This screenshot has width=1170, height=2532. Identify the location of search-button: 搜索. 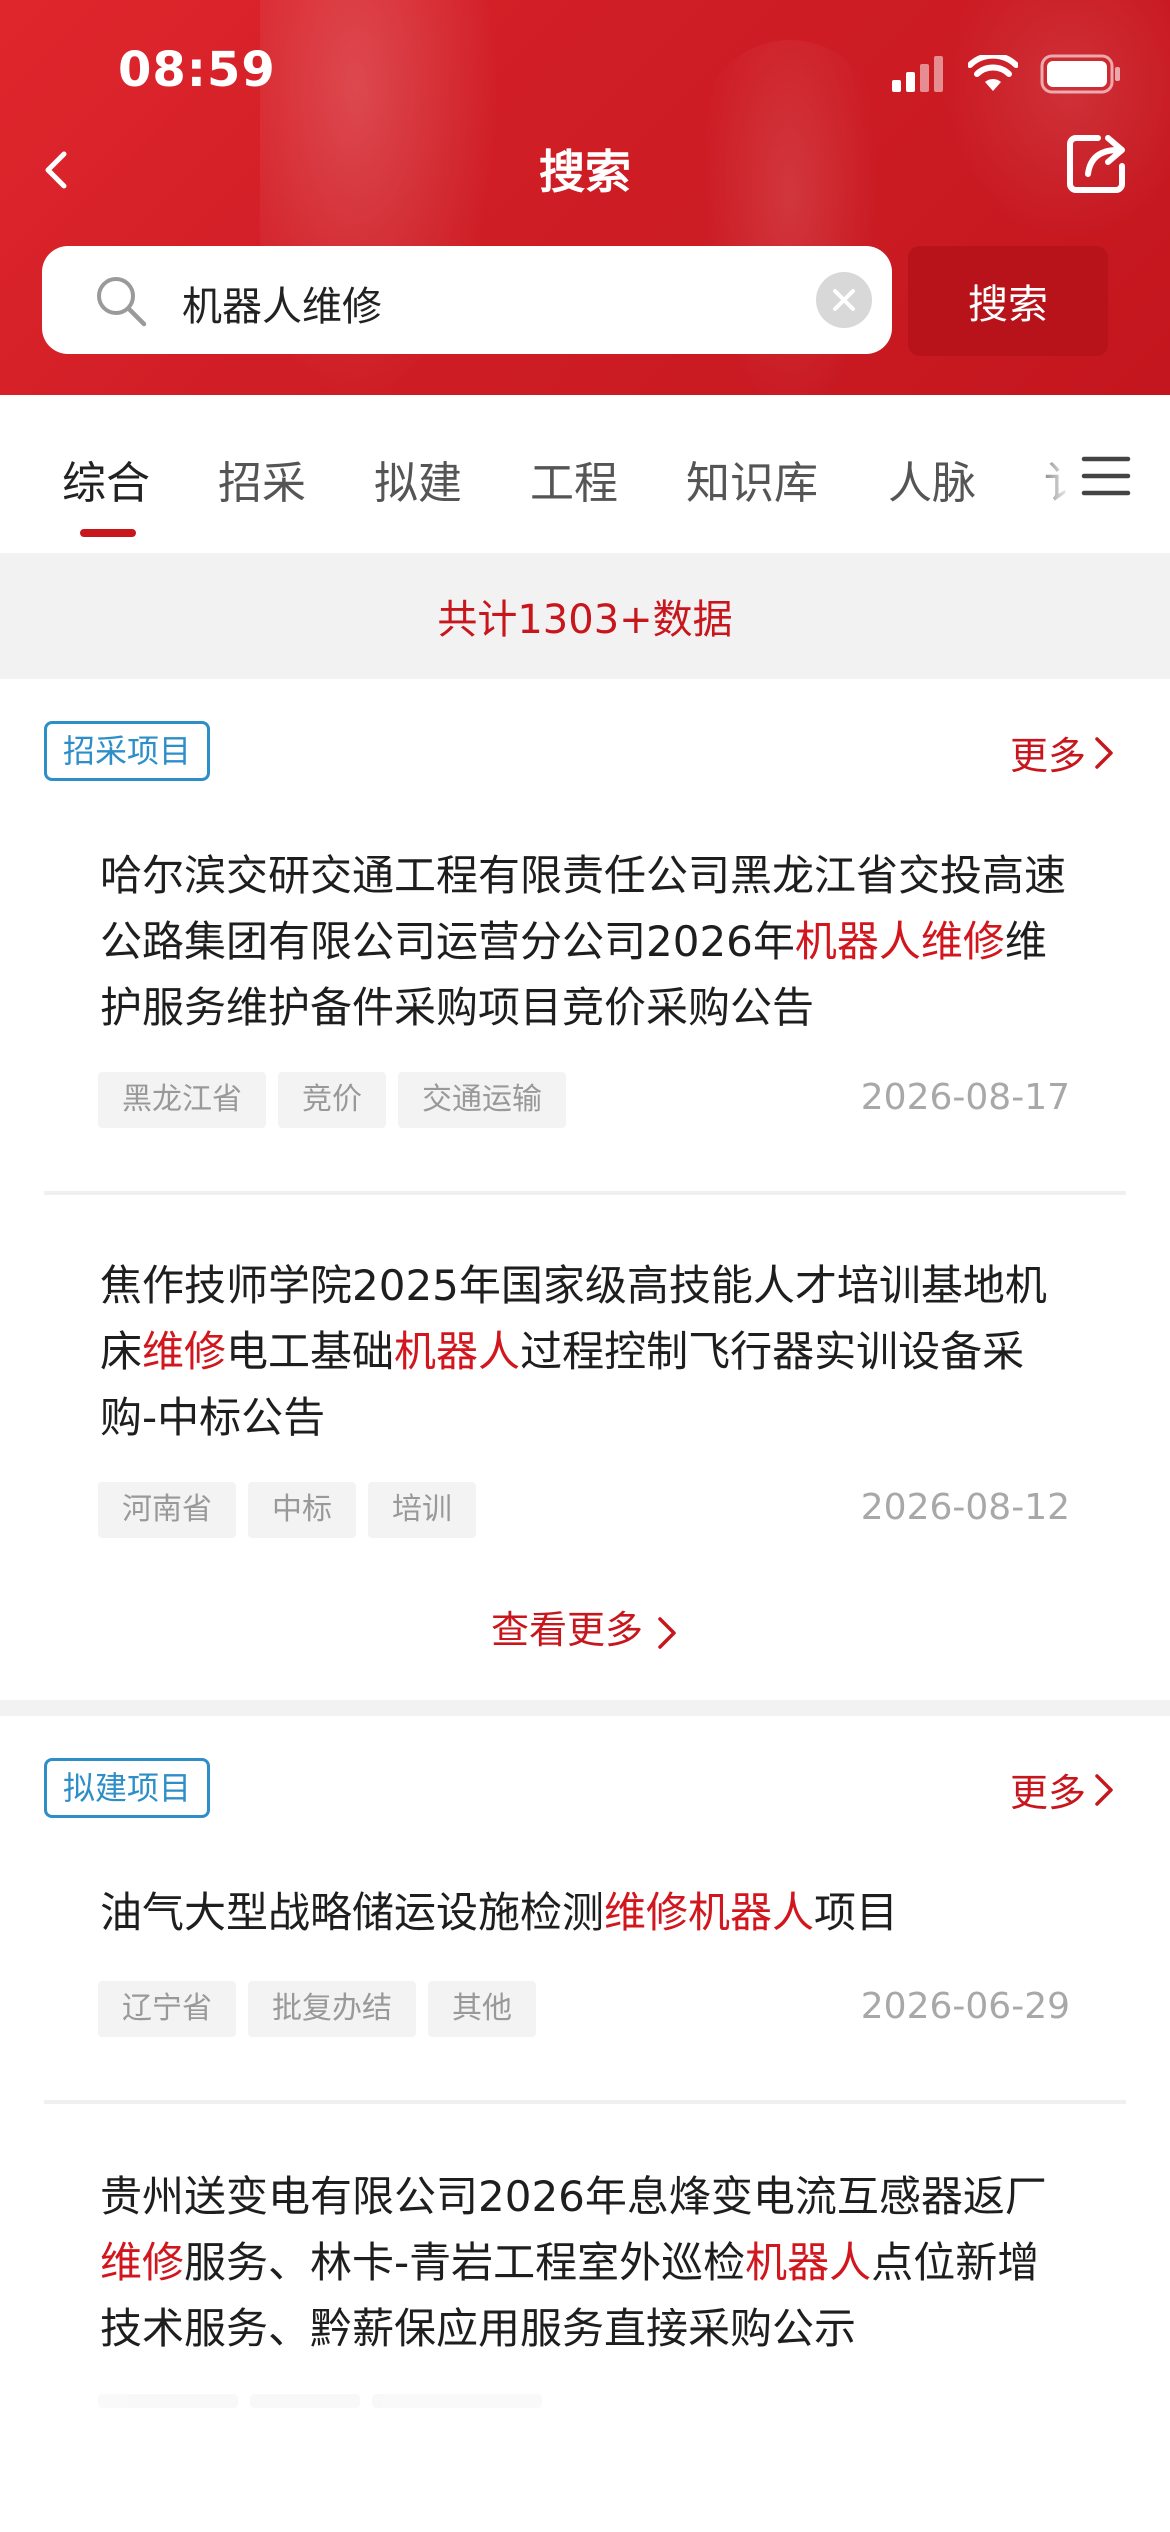
(1008, 301).